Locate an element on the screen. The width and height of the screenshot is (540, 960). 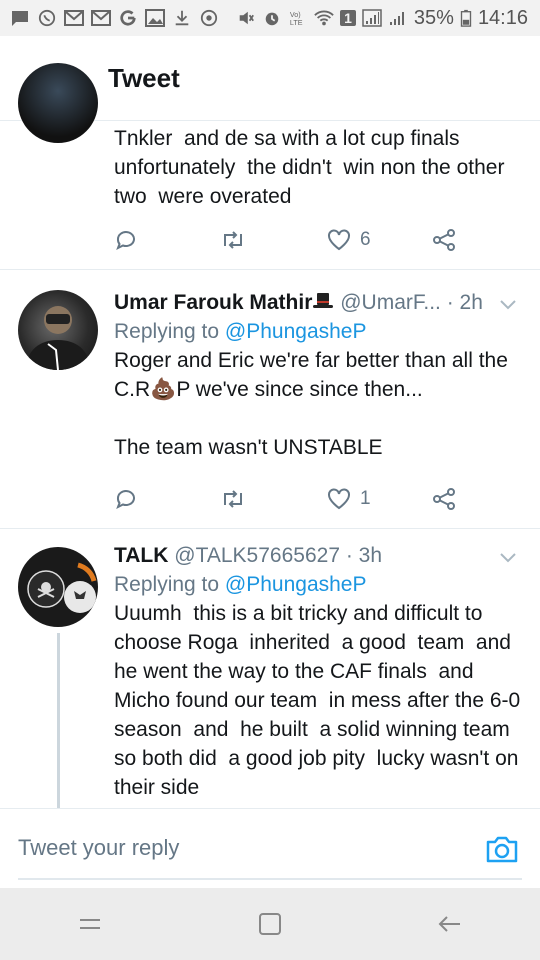
volte-icon: Vo)LTE is located at coordinates (296, 18).